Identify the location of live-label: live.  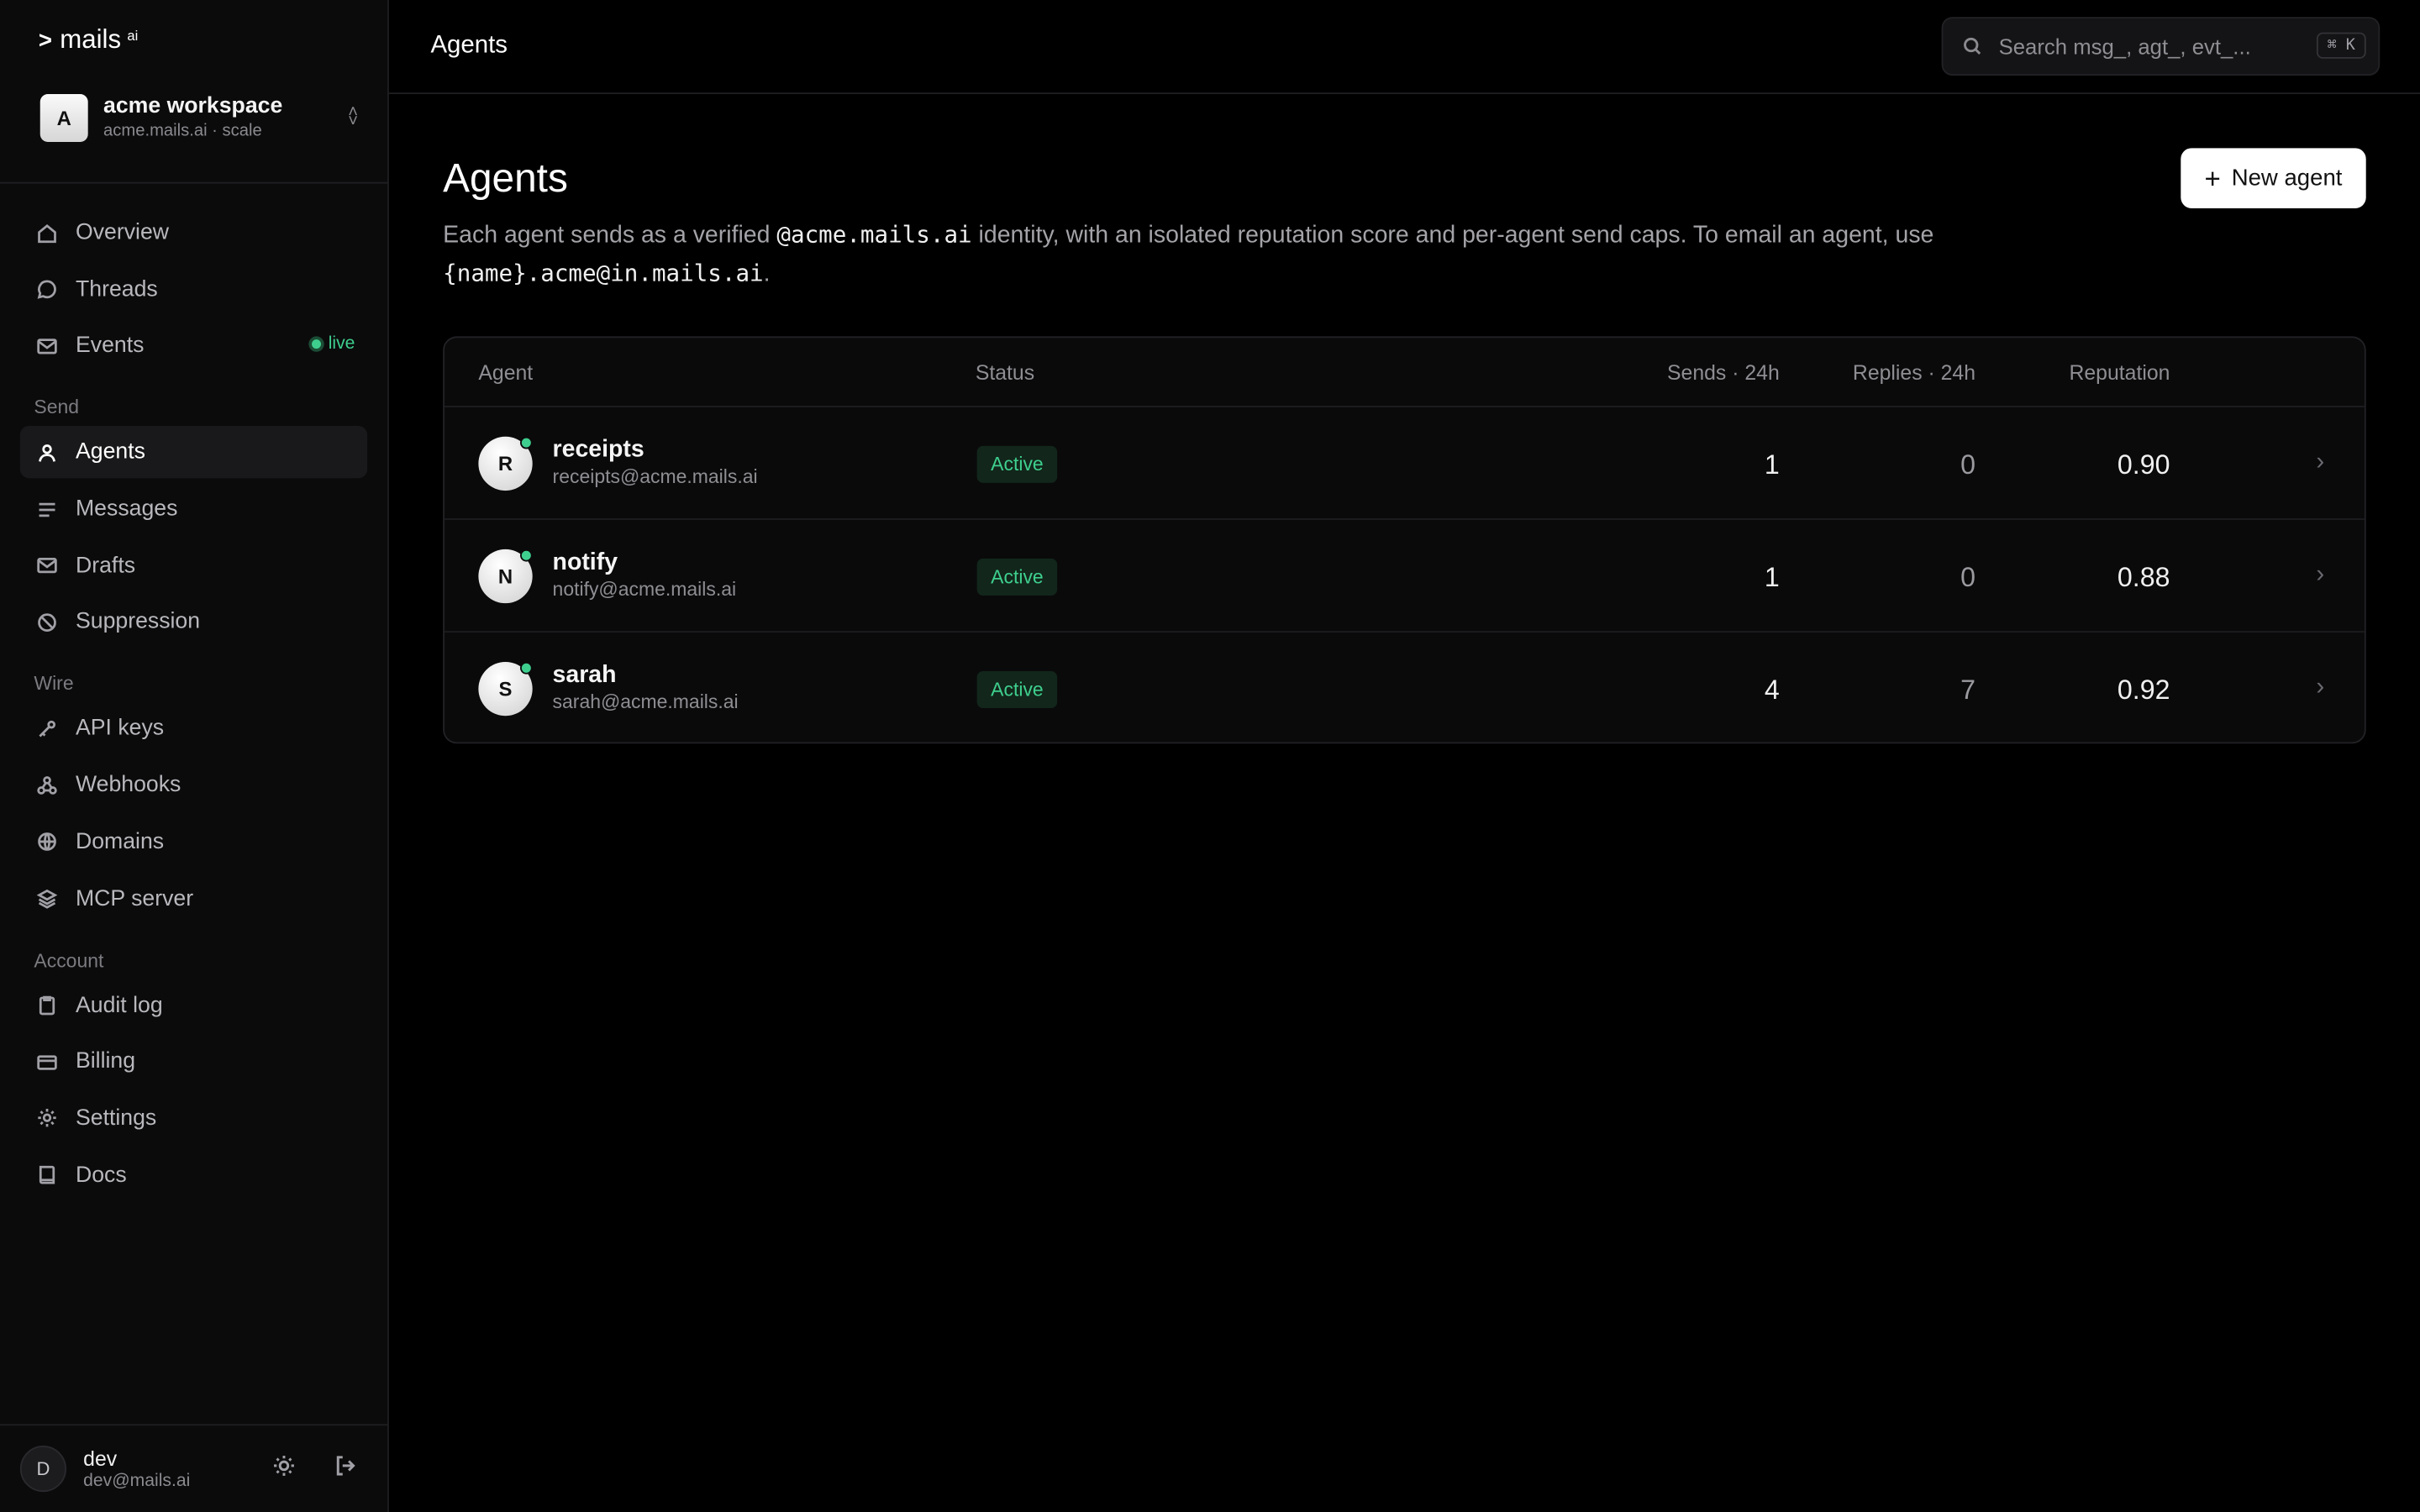
(341, 344).